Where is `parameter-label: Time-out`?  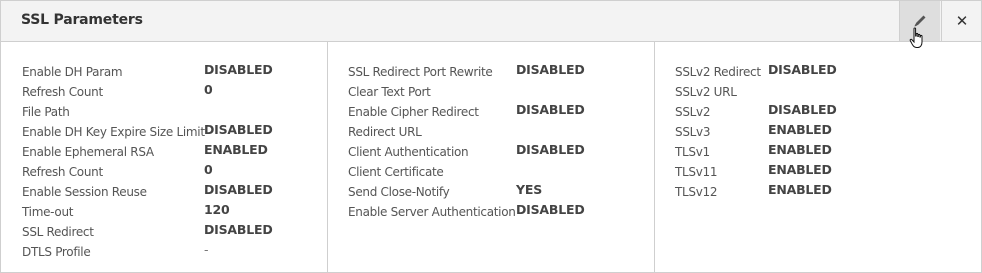 parameter-label: Time-out is located at coordinates (48, 212).